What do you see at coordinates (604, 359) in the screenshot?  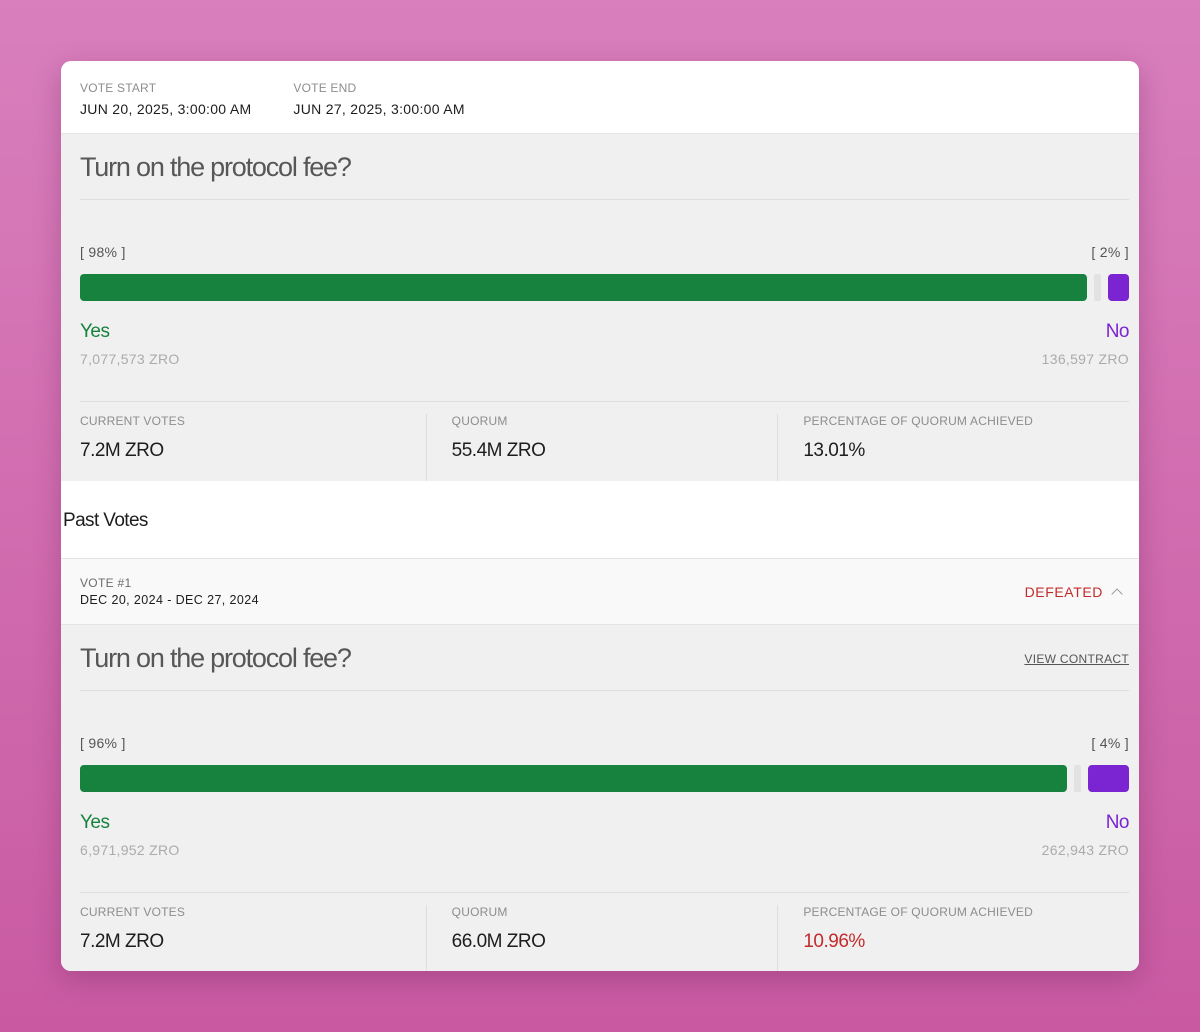 I see `current-amount-row: 7,077,573 ZRO 136,597 ZRO` at bounding box center [604, 359].